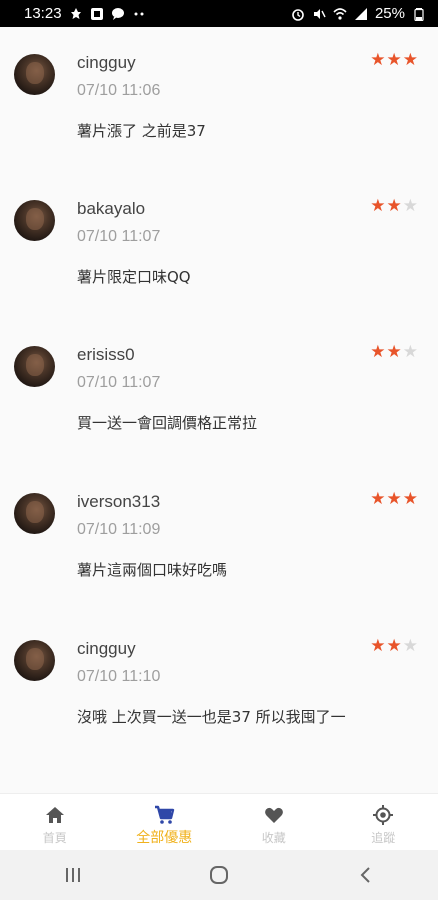 This screenshot has height=900, width=438. I want to click on signal-icon, so click(361, 14).